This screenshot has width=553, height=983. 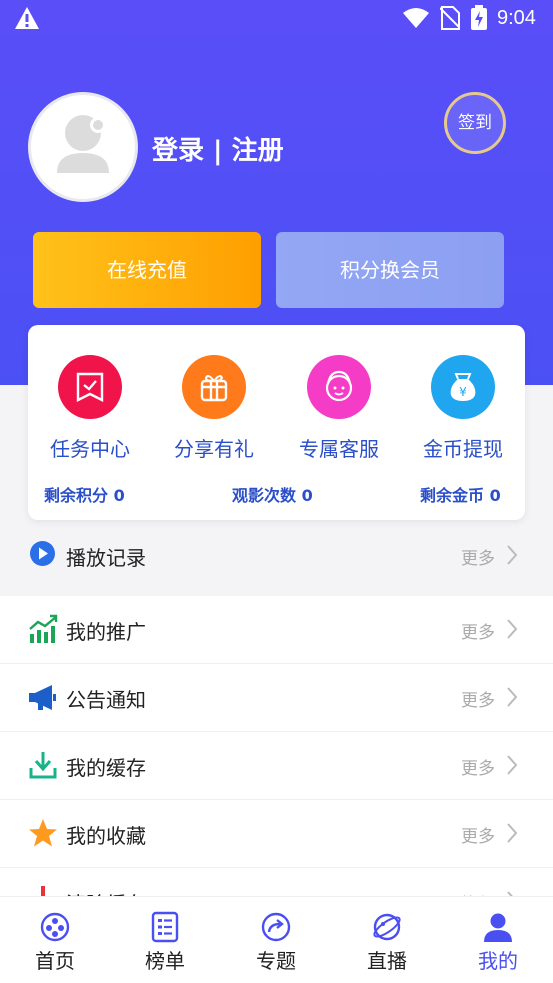 I want to click on bottom-tab-bar: 首页 榜单 专题 直播 我的, so click(x=276, y=939).